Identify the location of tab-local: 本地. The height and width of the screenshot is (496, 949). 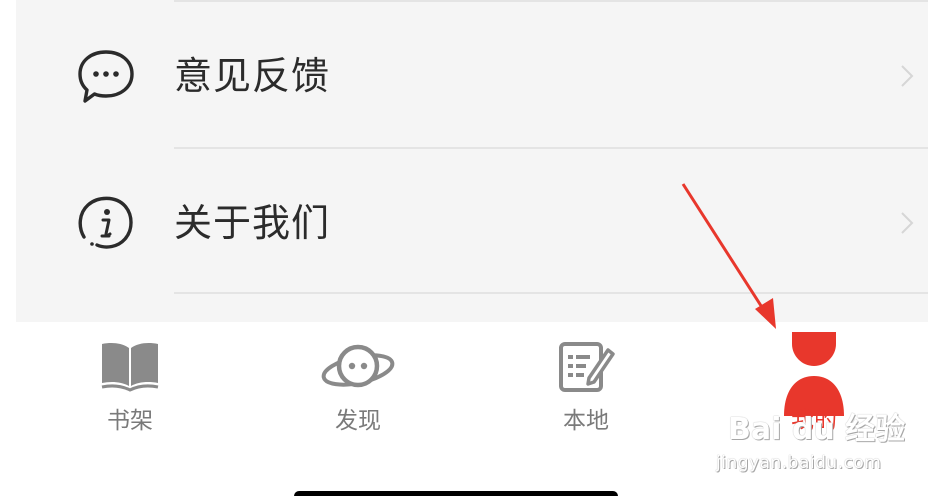
(586, 387).